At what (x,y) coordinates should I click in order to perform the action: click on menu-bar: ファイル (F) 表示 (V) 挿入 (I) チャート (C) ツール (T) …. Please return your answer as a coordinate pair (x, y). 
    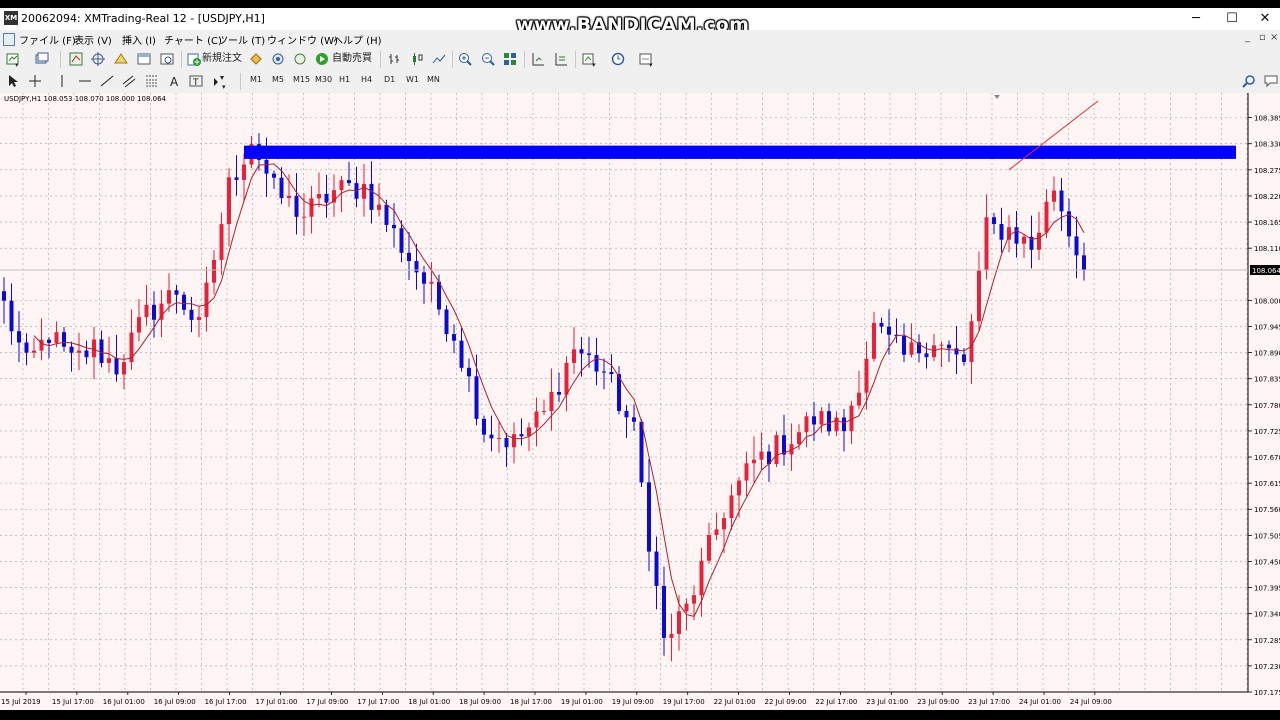
    Looking at the image, I should click on (640, 39).